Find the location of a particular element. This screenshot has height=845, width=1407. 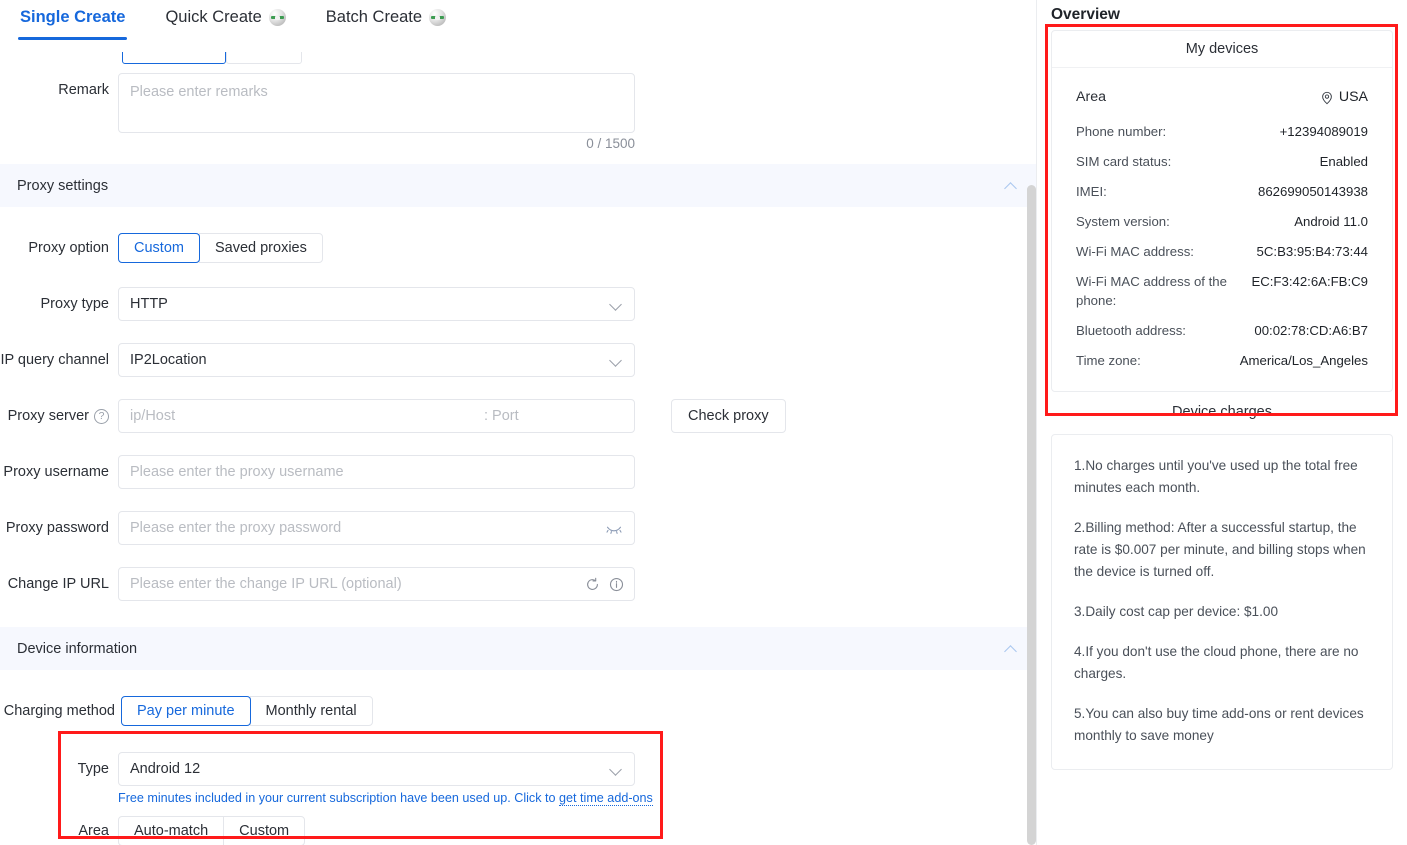

device-area-auto-match: Auto-match is located at coordinates (171, 830).